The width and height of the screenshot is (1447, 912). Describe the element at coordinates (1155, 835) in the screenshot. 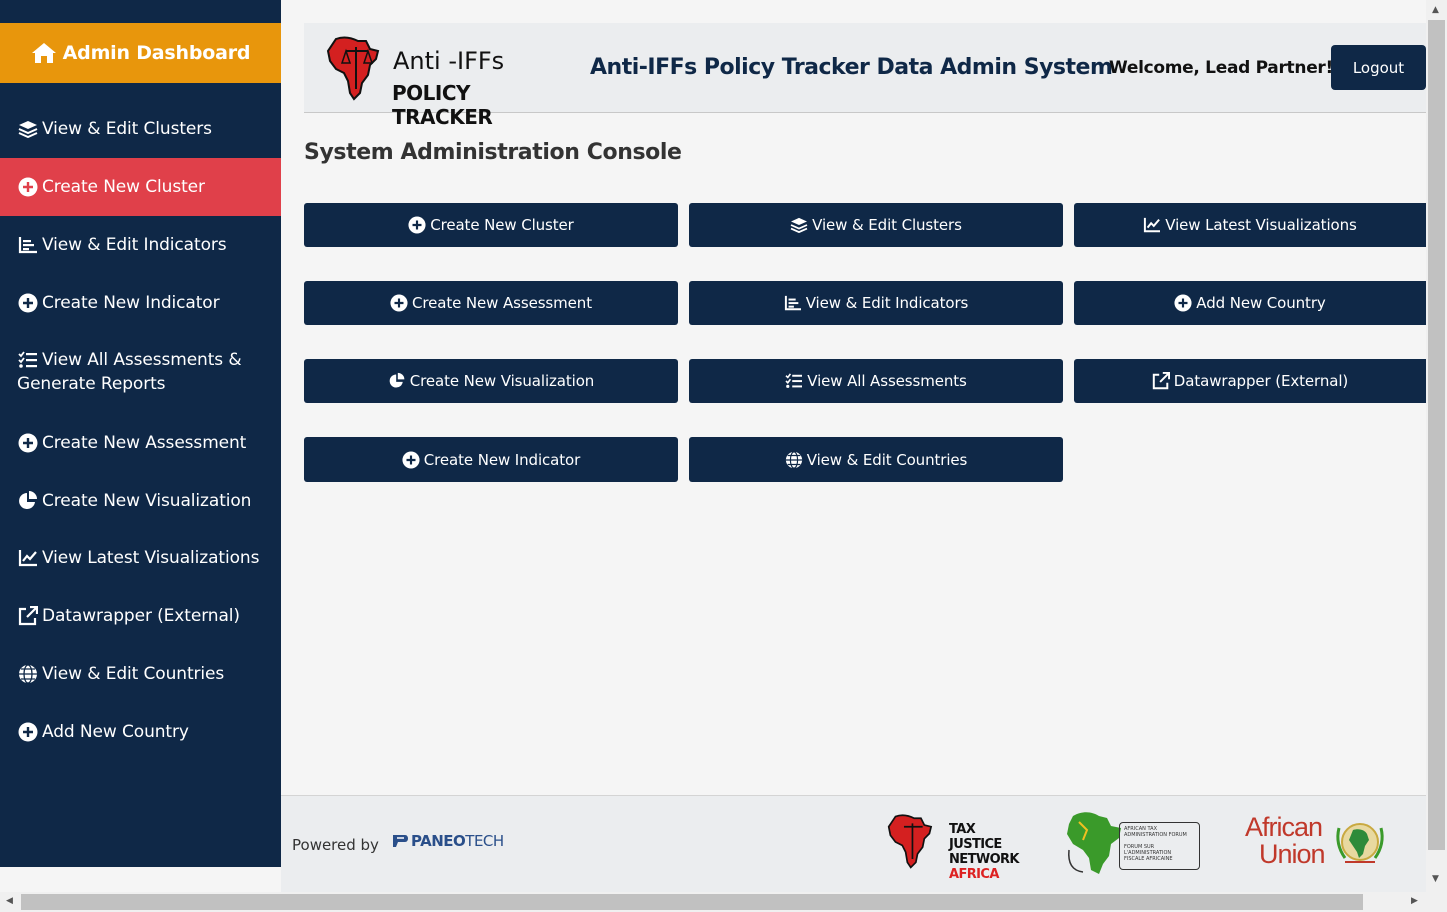

I see `ataf-line: ADMINISTRATION FORUM` at that location.